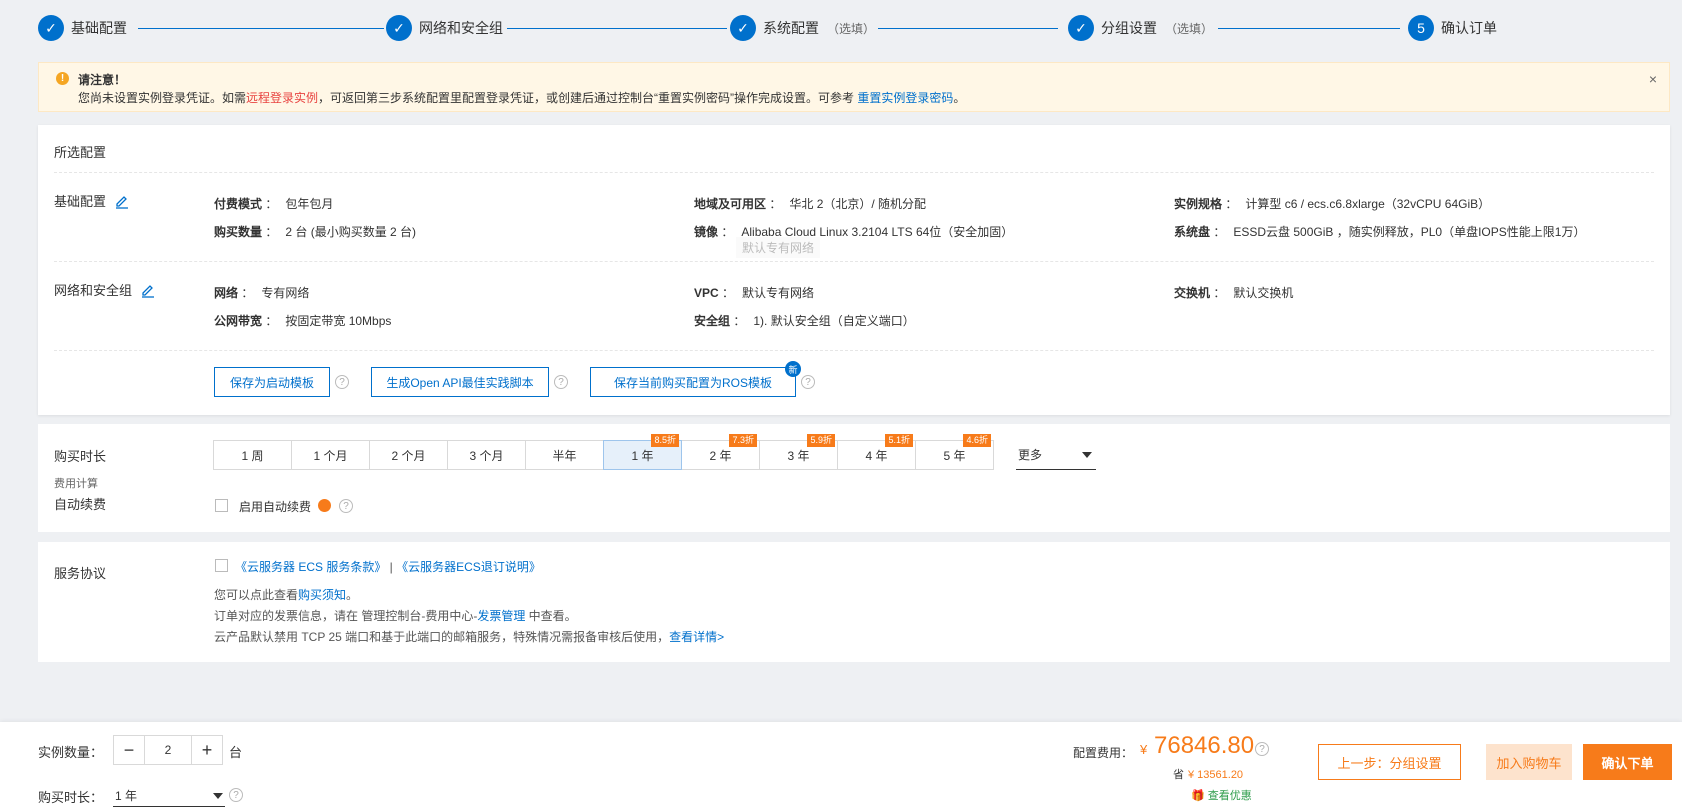 Image resolution: width=1682 pixels, height=810 pixels. I want to click on purchase-notice-link: 购买须知, so click(322, 595).